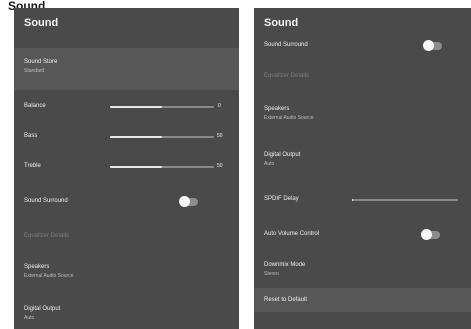 The width and height of the screenshot is (471, 329). I want to click on reset-to-default-label: Reset to Default, so click(286, 300).